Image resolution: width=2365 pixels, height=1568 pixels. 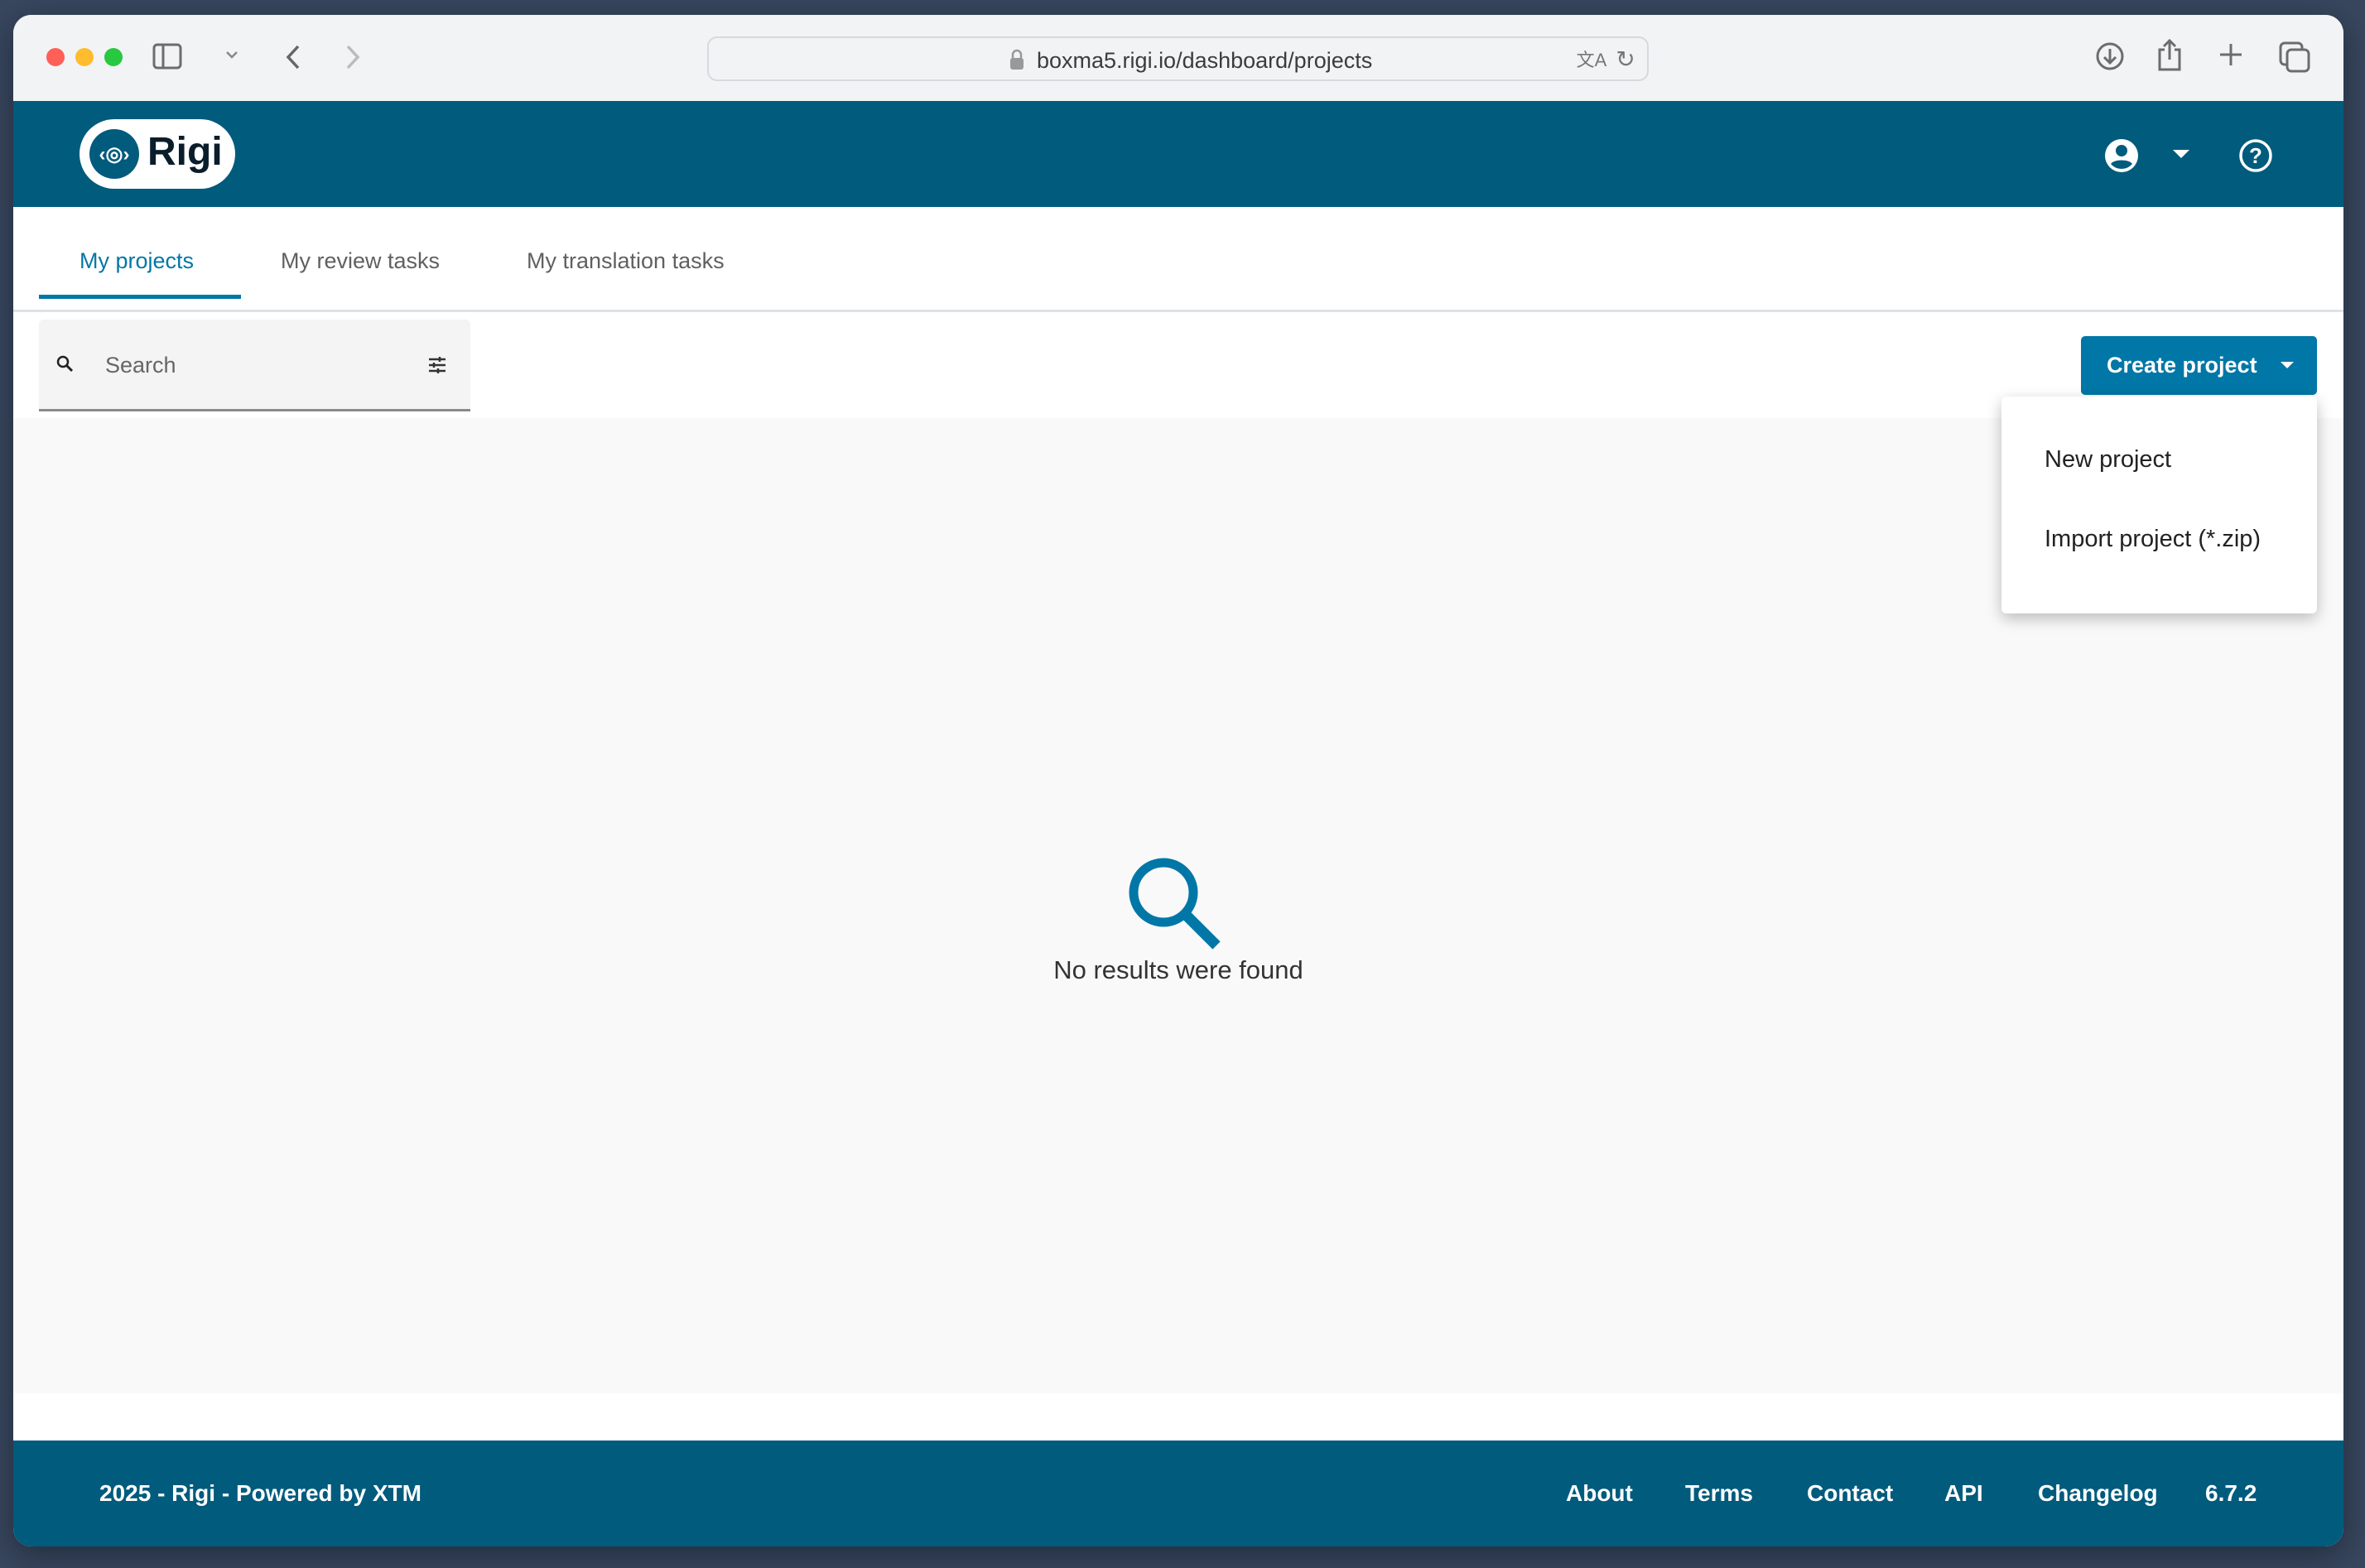 I want to click on footer-link-terms: Terms, so click(x=1719, y=1493).